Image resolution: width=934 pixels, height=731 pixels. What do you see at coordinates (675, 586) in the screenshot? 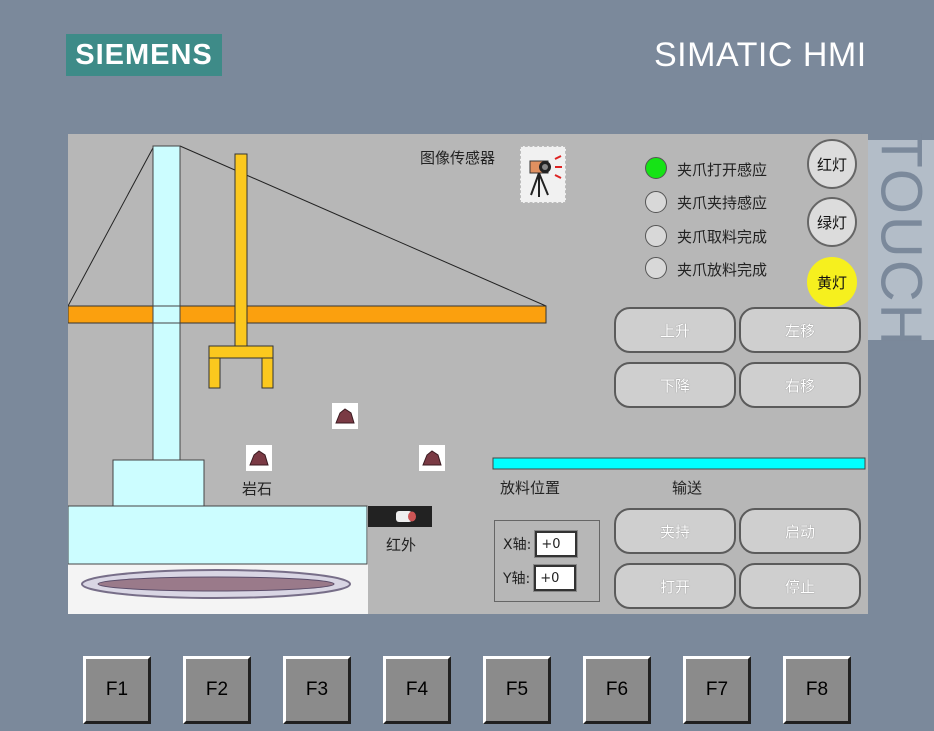
I see `open-button: 打开` at bounding box center [675, 586].